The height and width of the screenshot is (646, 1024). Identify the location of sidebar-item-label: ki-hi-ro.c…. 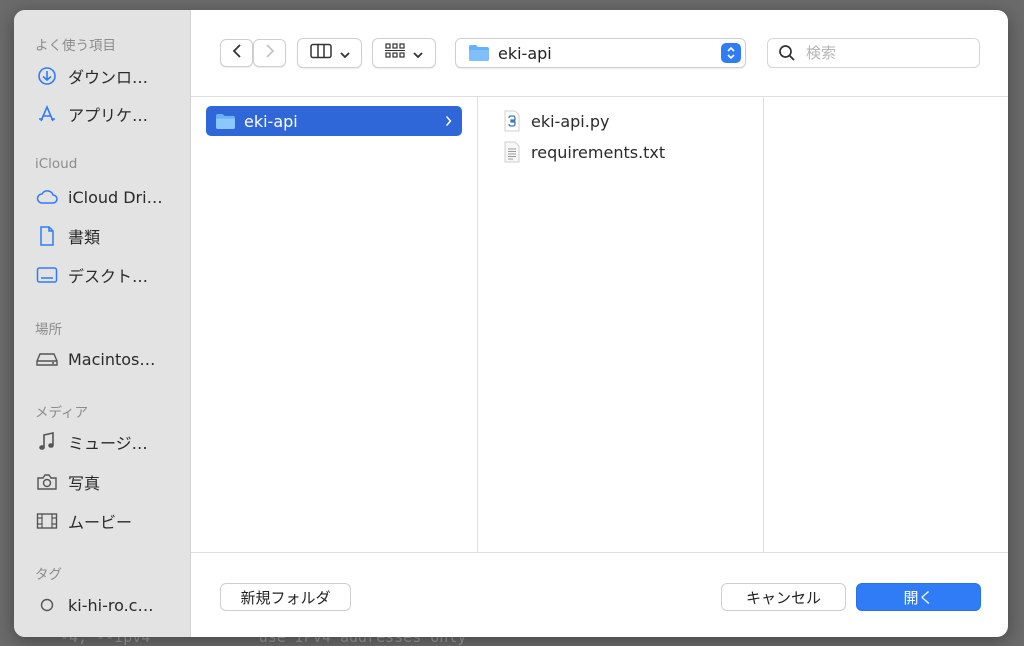
(111, 605).